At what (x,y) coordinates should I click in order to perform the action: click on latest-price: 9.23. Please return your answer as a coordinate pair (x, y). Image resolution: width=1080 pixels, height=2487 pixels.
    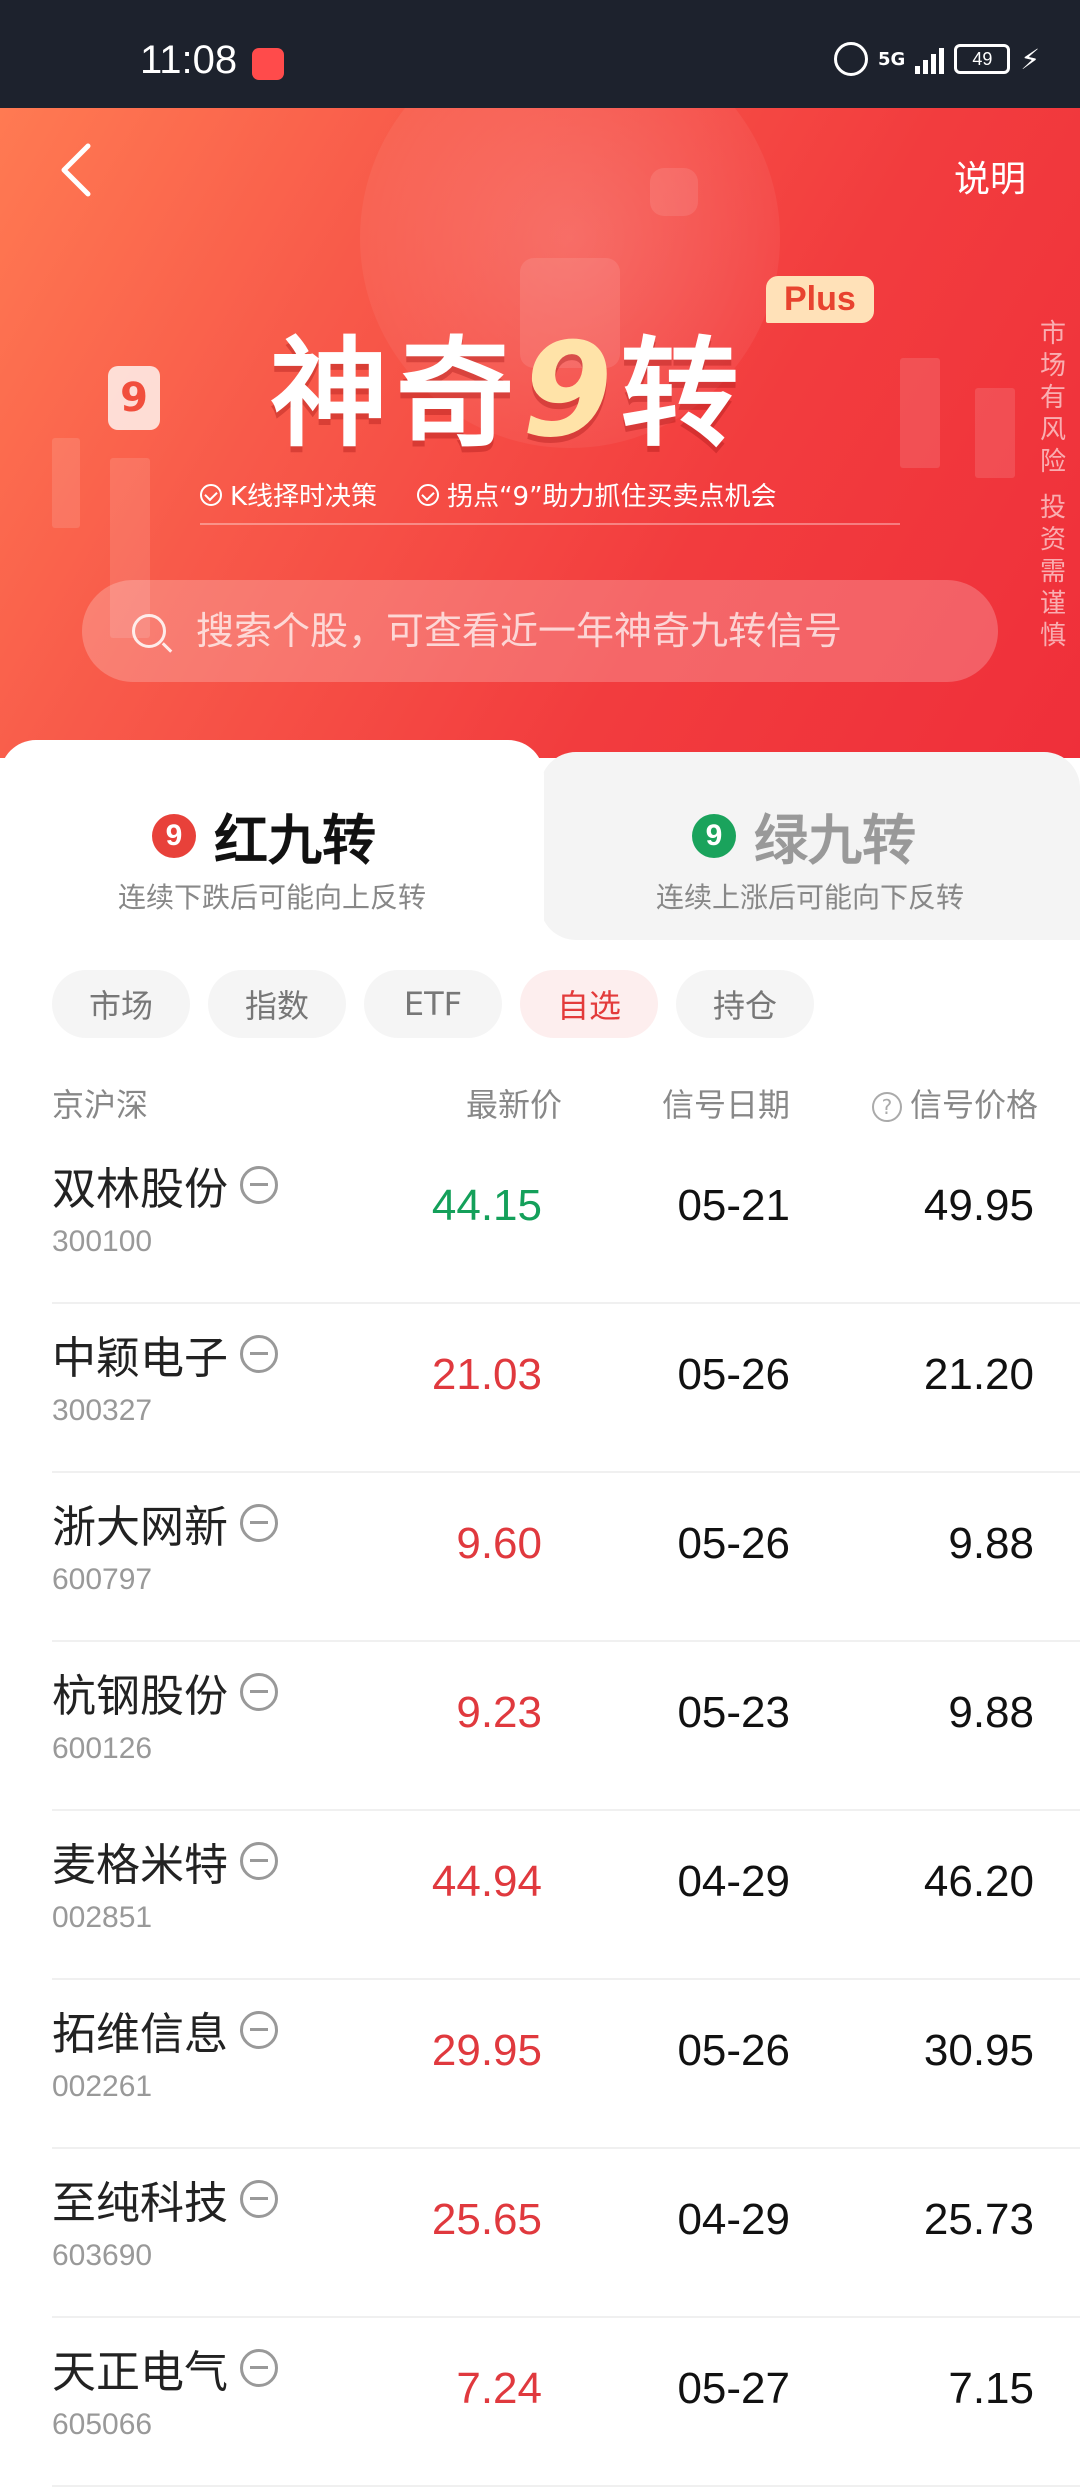
    Looking at the image, I should click on (499, 1712).